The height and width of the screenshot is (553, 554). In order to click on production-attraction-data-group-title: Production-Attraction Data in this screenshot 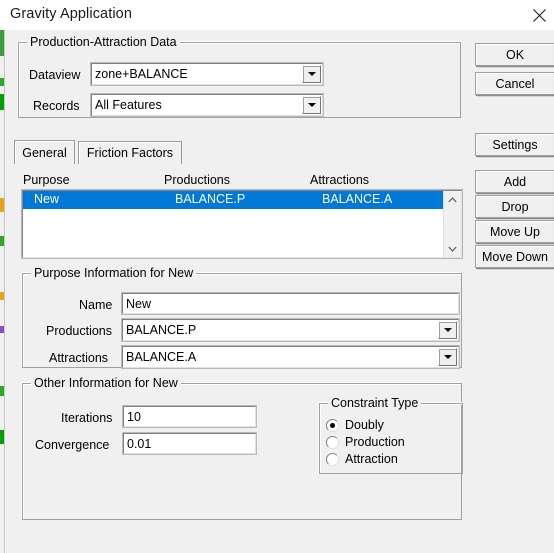, I will do `click(103, 42)`.